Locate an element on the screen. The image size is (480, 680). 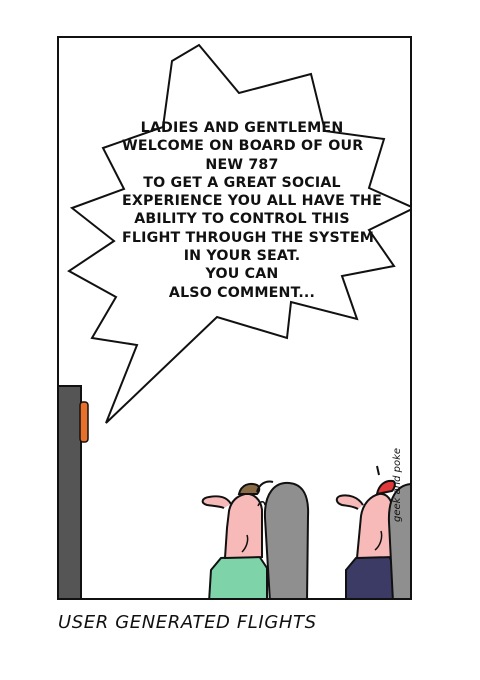
speech-line: NEW 787 is located at coordinates (242, 164).